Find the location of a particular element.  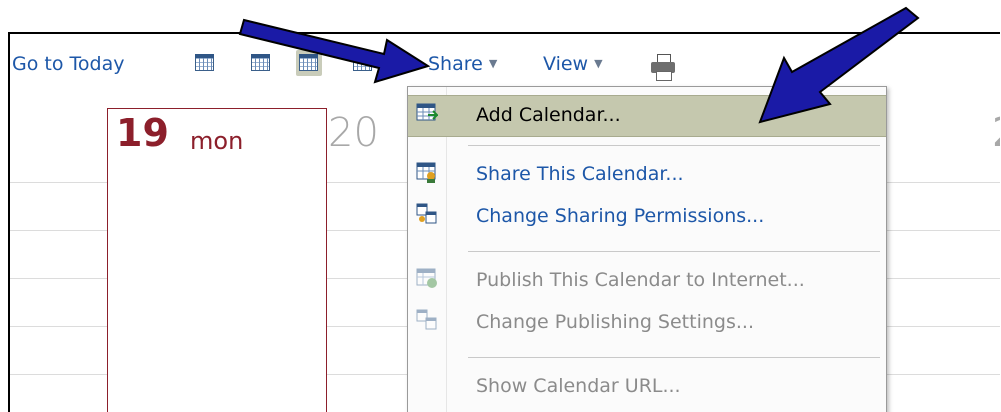

arrow-to-share-icon is located at coordinates (334, 51).